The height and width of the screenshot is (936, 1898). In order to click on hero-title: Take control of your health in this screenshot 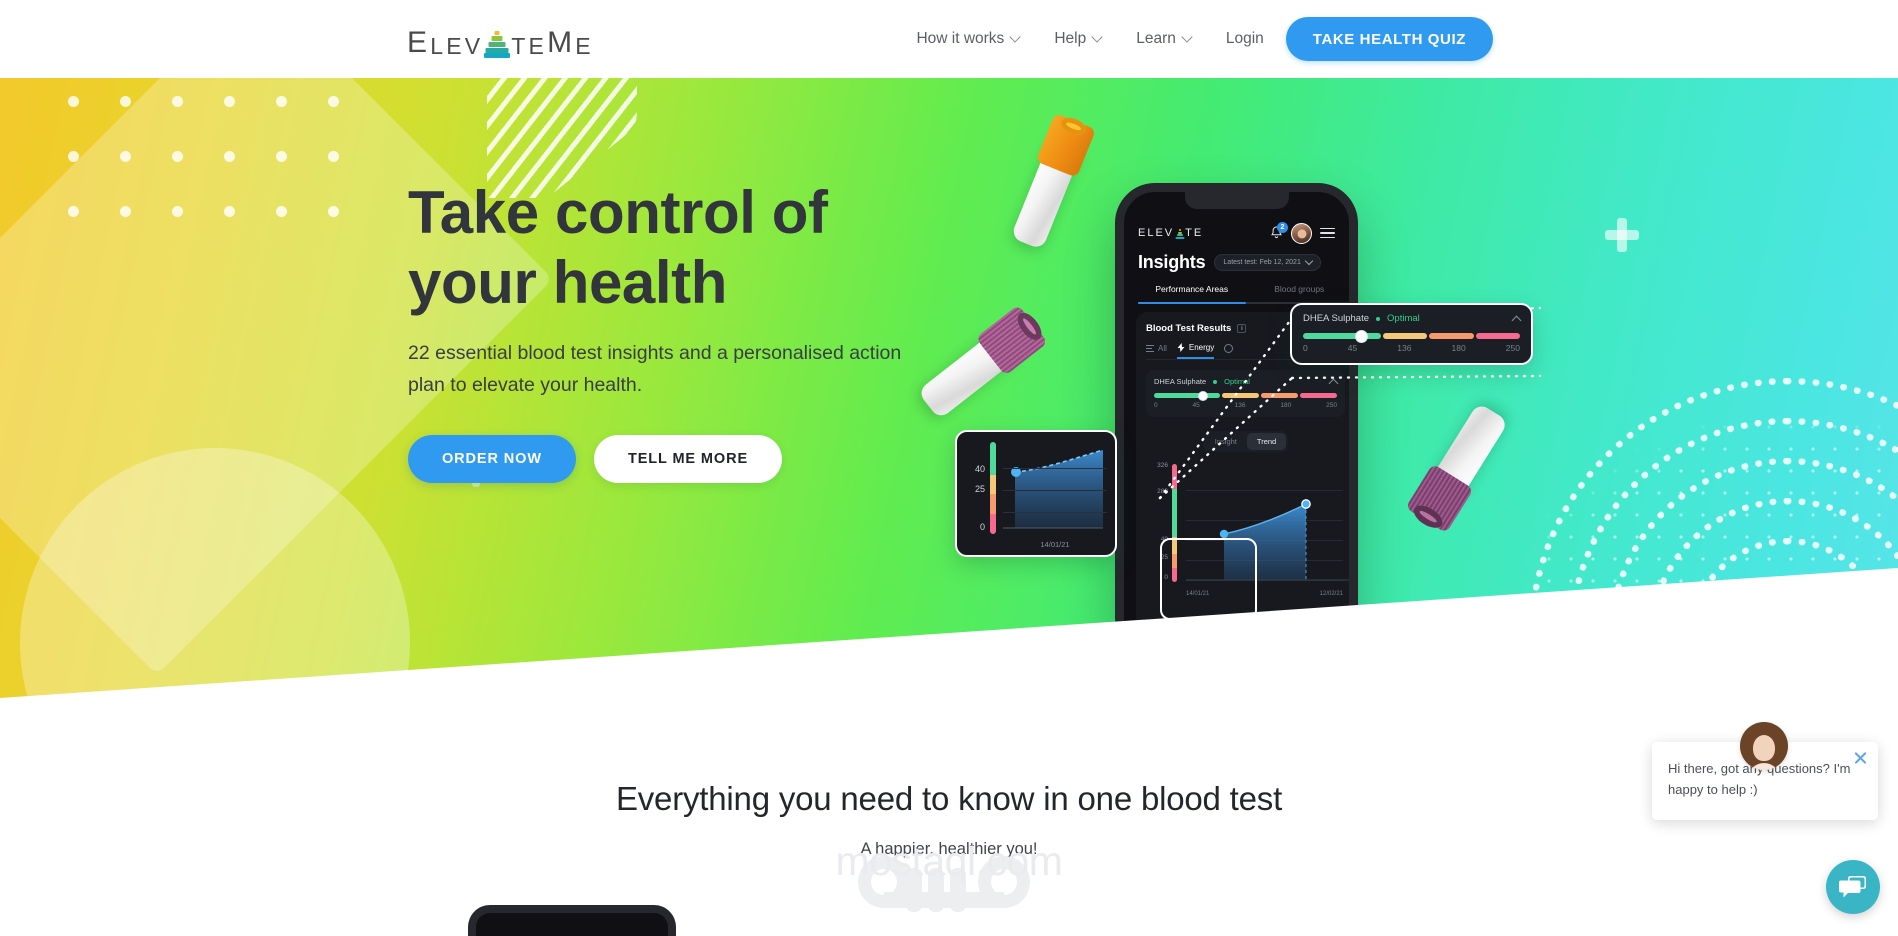, I will do `click(688, 247)`.